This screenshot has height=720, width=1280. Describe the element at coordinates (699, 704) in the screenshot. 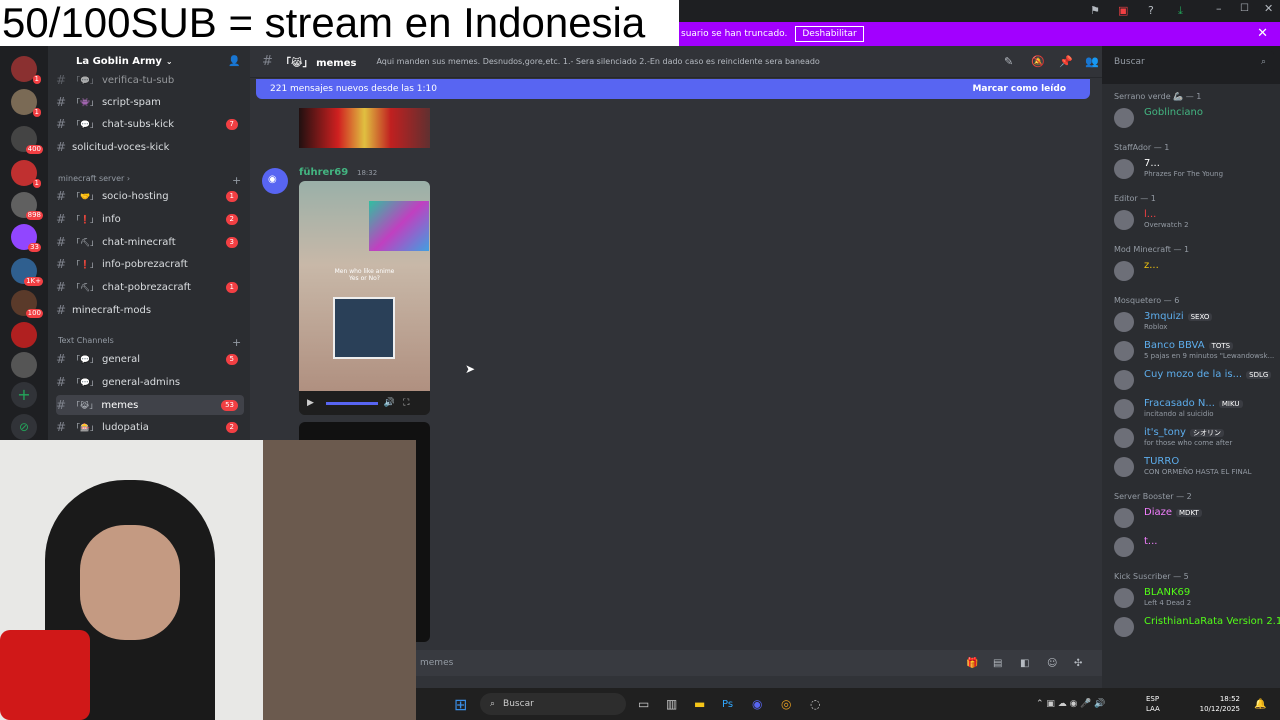

I see `folder-icon: ▬` at that location.